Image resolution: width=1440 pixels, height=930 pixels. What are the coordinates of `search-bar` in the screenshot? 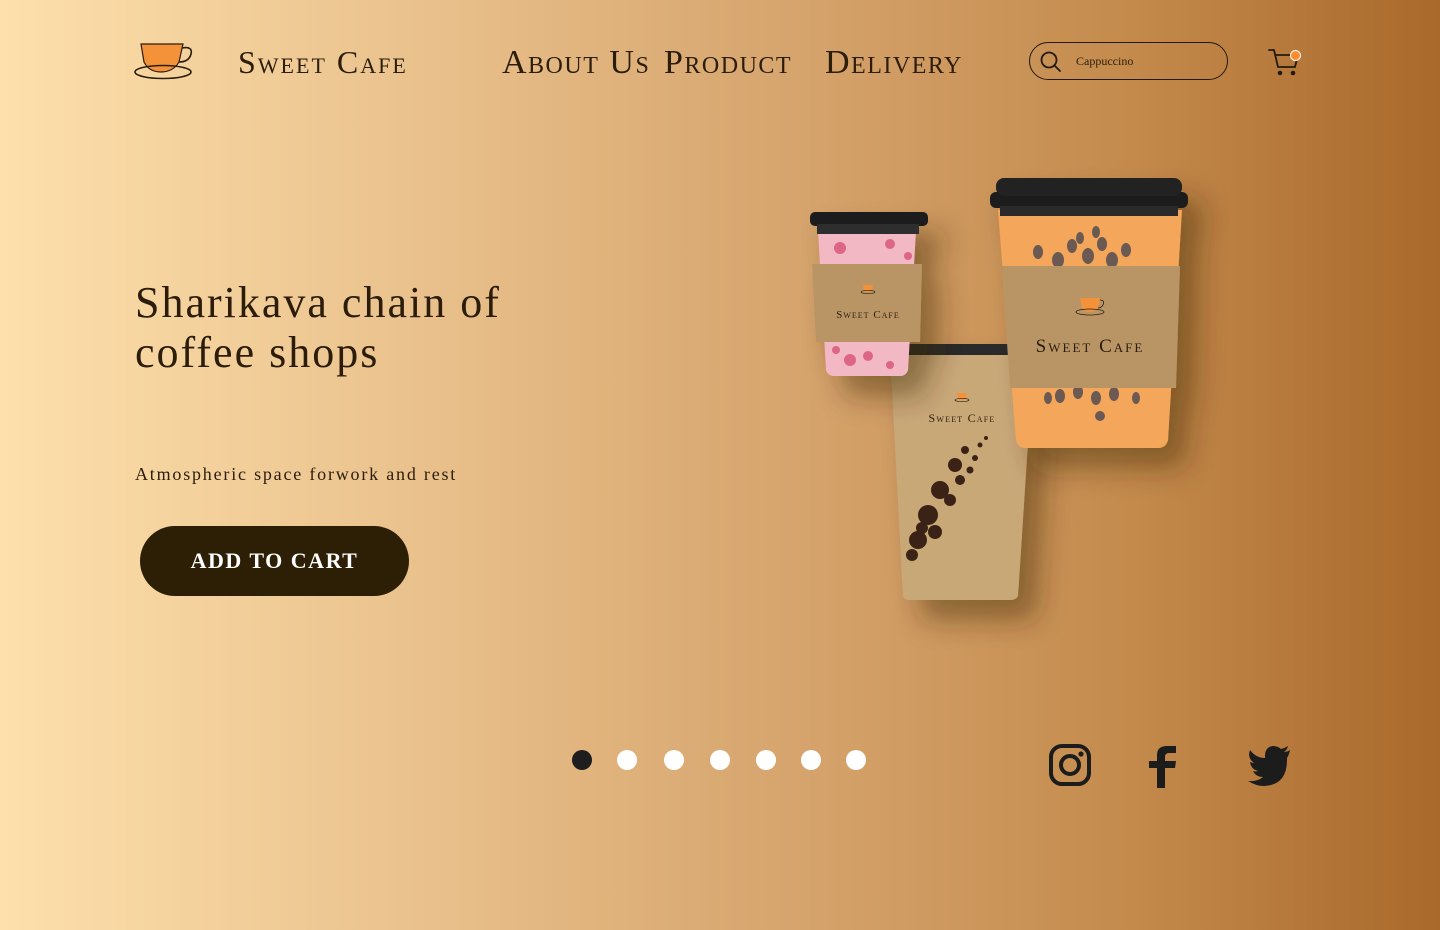 It's located at (1128, 61).